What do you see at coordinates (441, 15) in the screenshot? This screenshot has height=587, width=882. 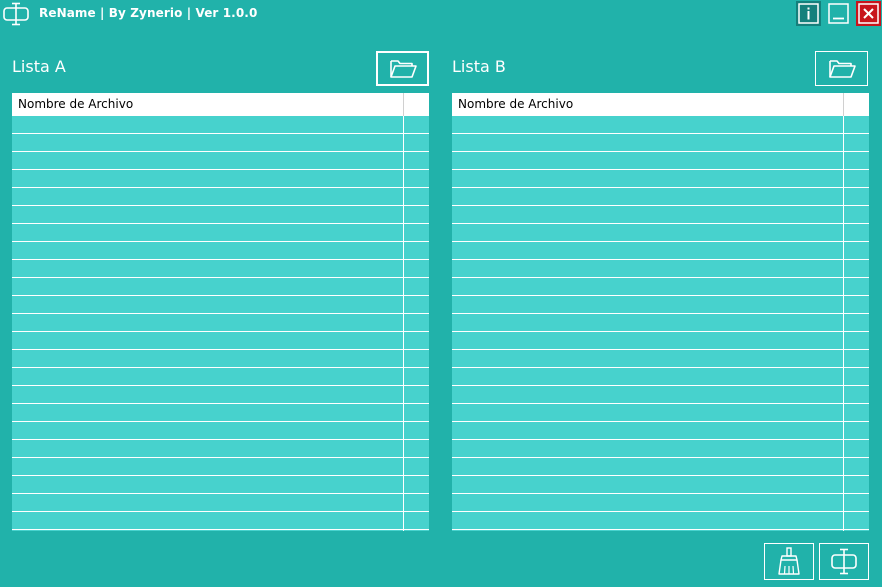 I see `title-bar: ReName | By Zynerio | Ver 1.0.0` at bounding box center [441, 15].